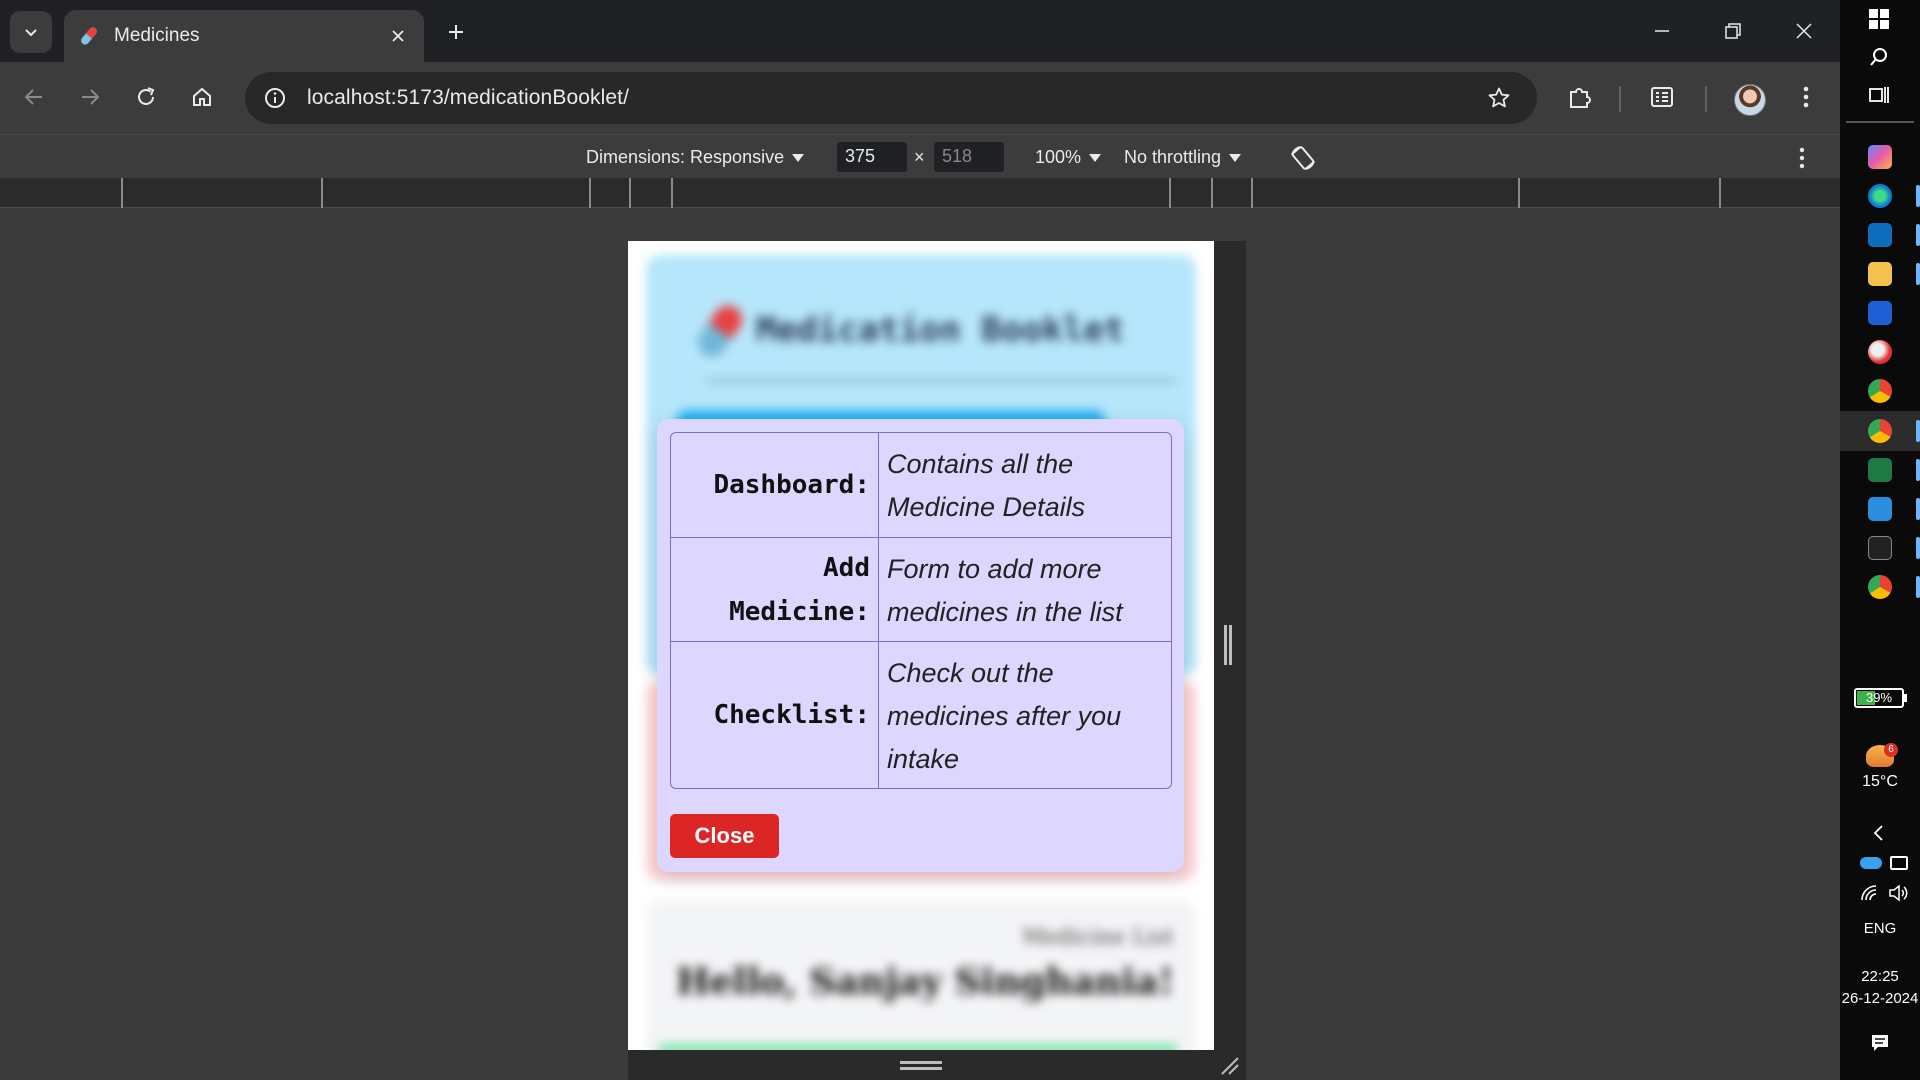 The height and width of the screenshot is (1080, 1920). What do you see at coordinates (1098, 937) in the screenshot?
I see `medicine-list-label: Medicine List` at bounding box center [1098, 937].